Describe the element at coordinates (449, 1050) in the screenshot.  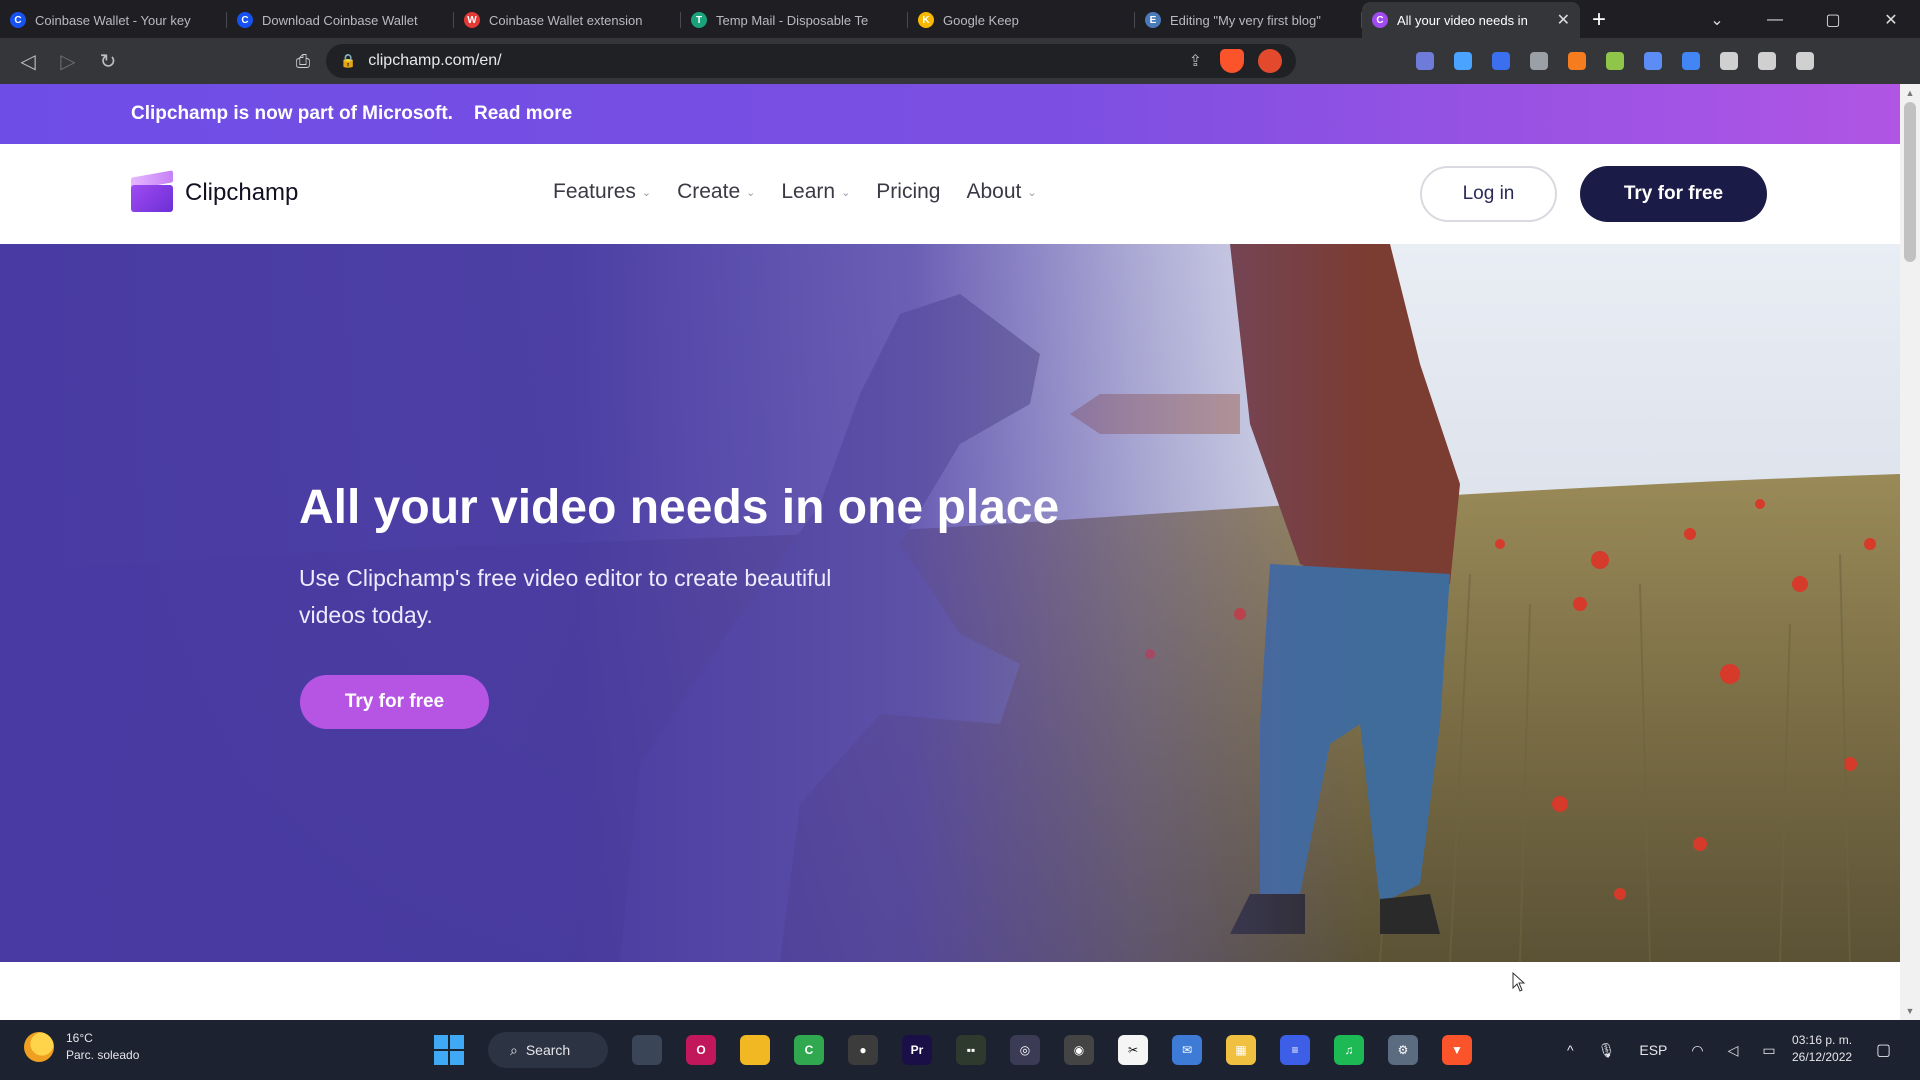
I see `windows-start-icon` at that location.